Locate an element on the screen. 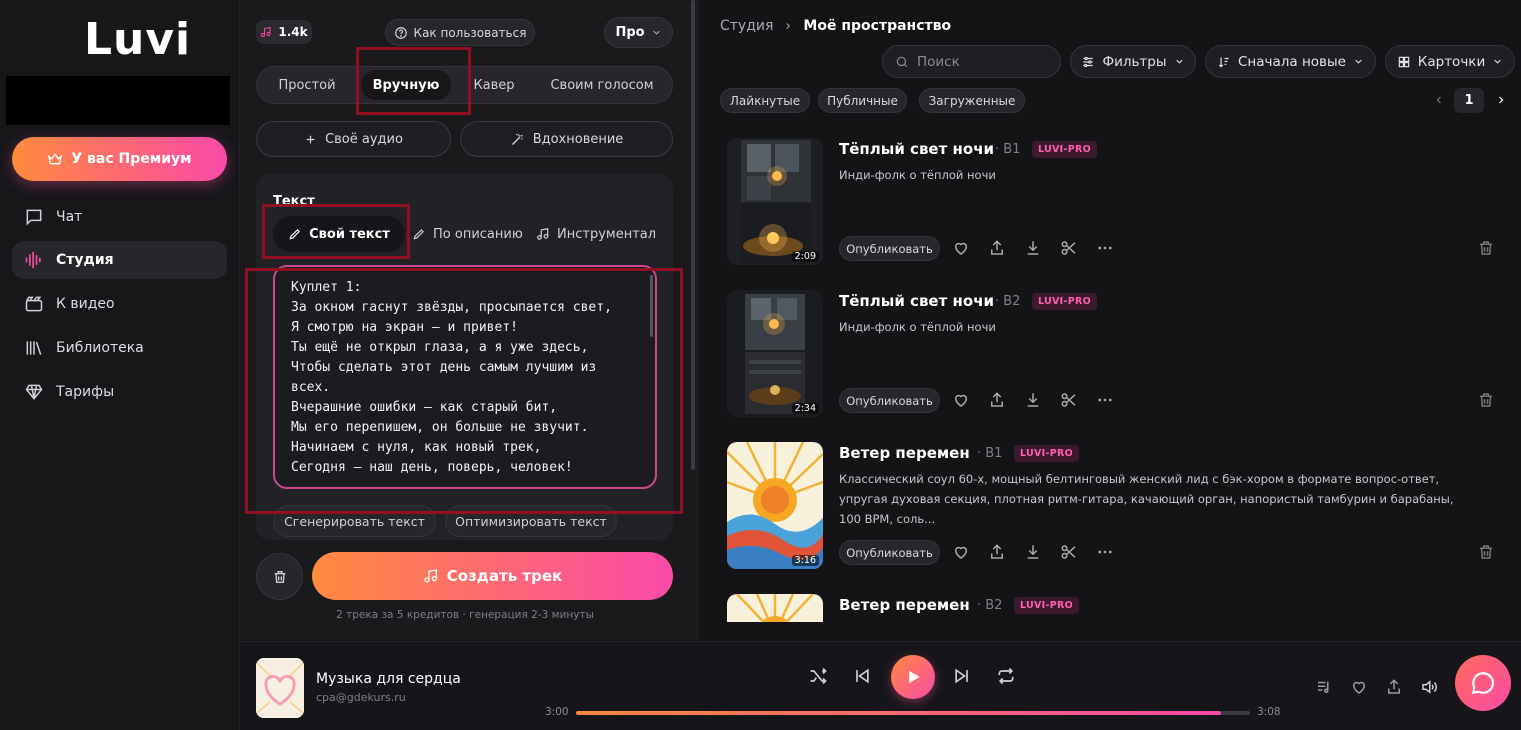  chip-uploaded: Загруженные is located at coordinates (972, 100).